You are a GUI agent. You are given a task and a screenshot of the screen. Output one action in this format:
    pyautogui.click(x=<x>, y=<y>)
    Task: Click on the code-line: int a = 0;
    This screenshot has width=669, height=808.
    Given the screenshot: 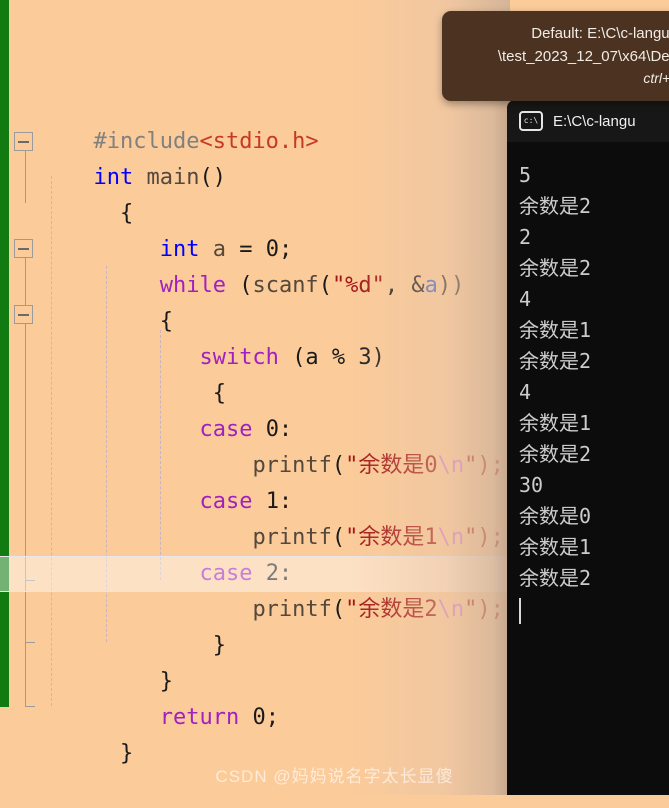 What is the action you would take?
    pyautogui.click(x=260, y=229)
    